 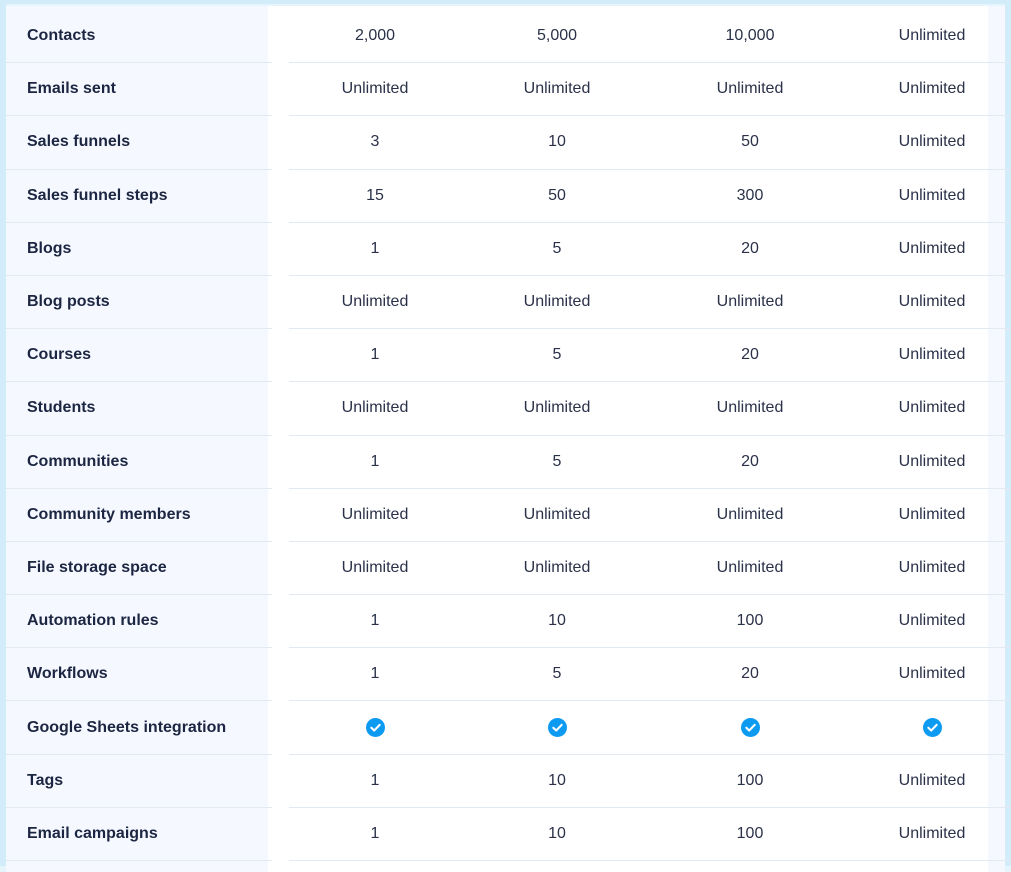 What do you see at coordinates (139, 727) in the screenshot?
I see `feature-label: Google Sheets integration` at bounding box center [139, 727].